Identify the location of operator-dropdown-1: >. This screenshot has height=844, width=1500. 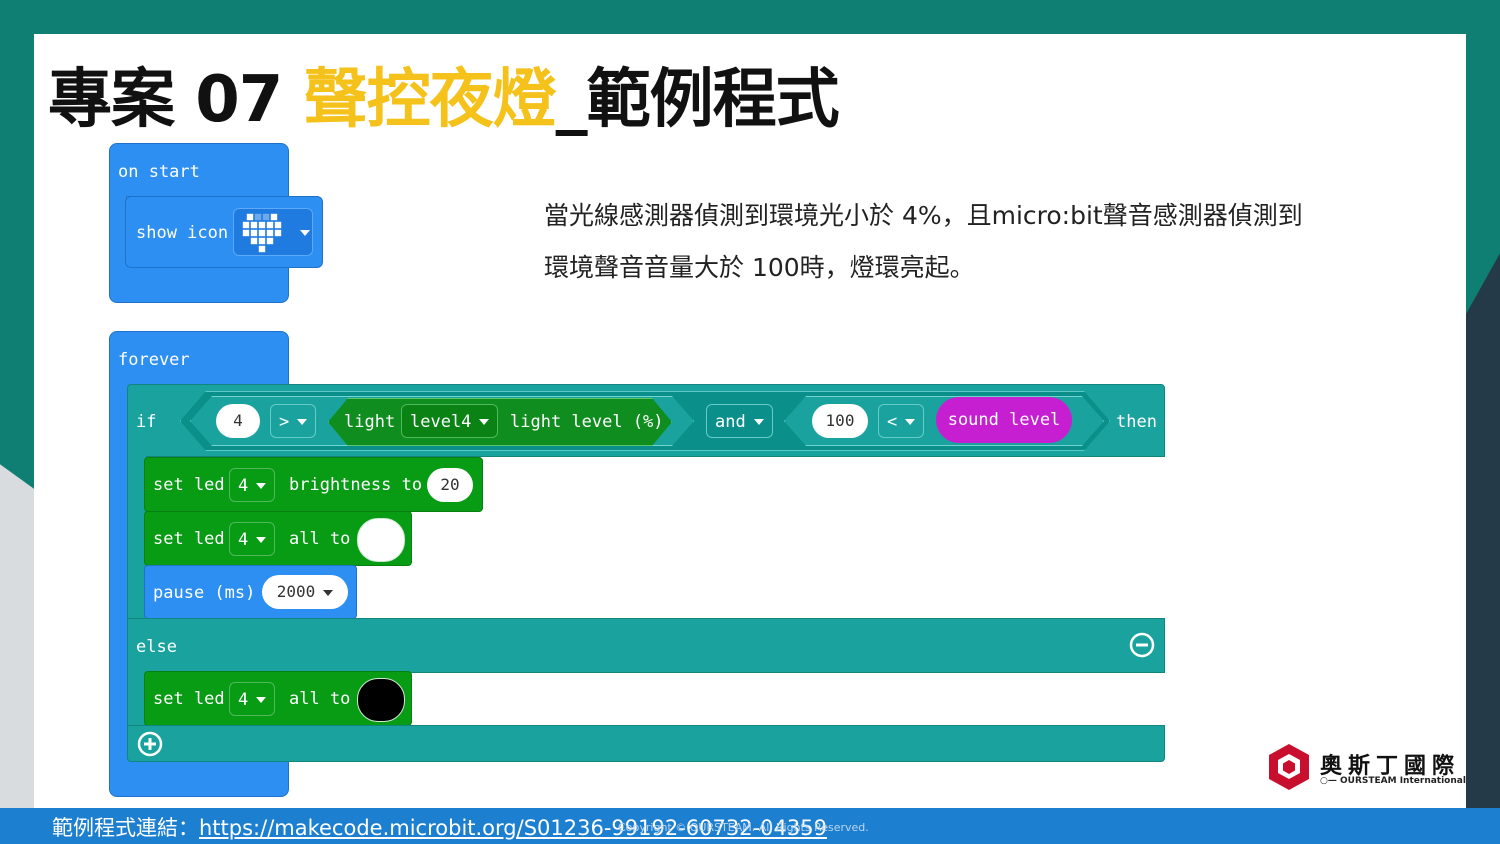
(293, 421).